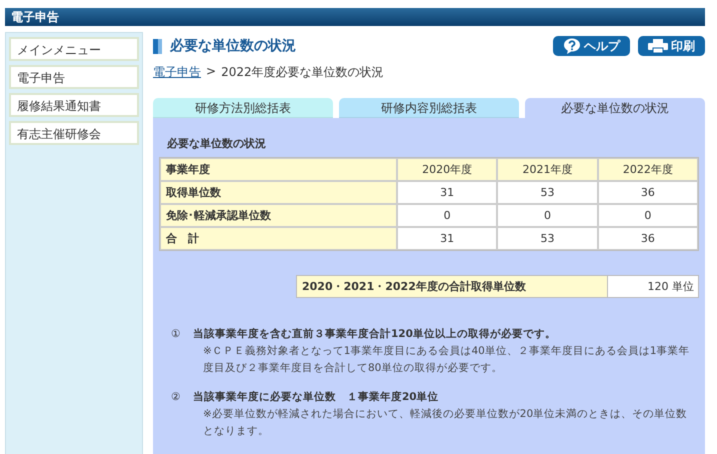 This screenshot has width=717, height=454. Describe the element at coordinates (653, 286) in the screenshot. I see `total-value: 120 単位` at that location.